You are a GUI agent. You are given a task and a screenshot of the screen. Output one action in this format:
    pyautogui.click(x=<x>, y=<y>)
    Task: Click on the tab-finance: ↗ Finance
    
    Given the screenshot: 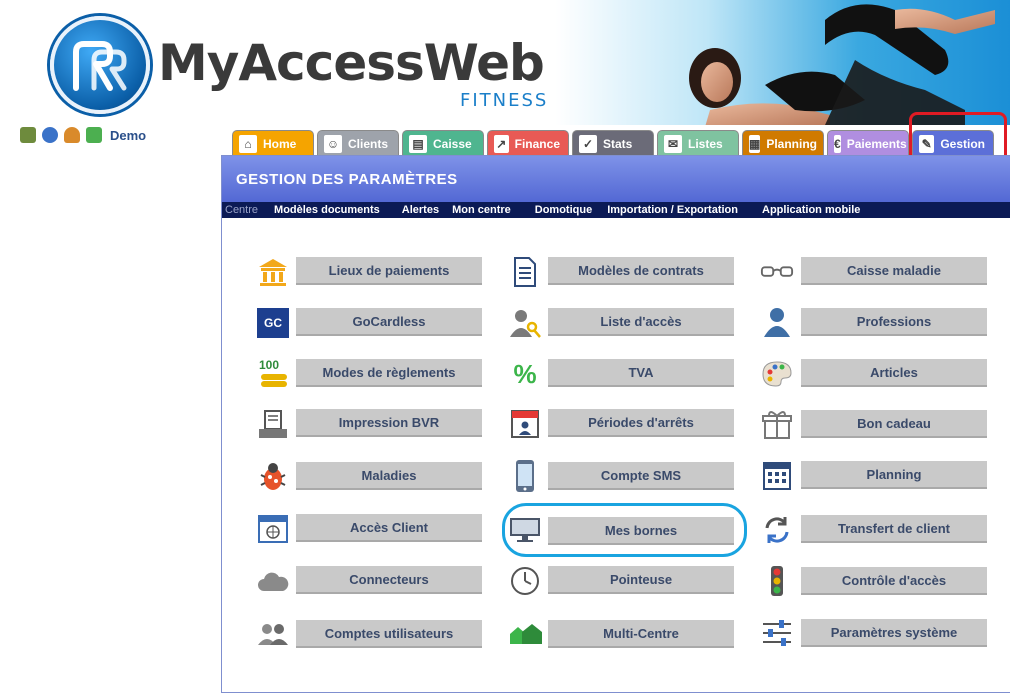 What is the action you would take?
    pyautogui.click(x=528, y=143)
    